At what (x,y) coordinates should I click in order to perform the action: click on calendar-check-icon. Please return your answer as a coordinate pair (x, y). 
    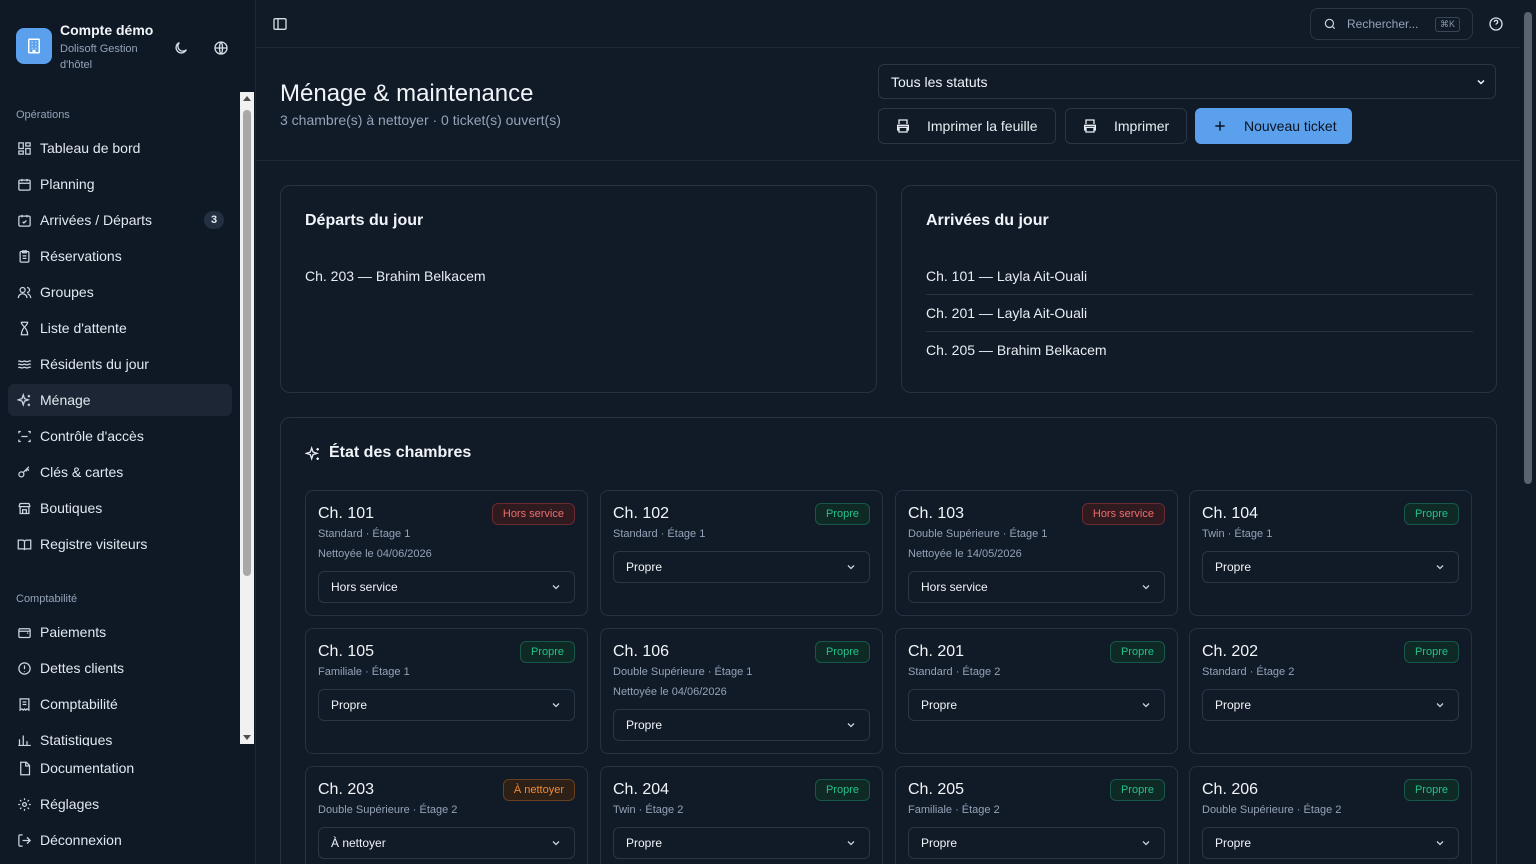
    Looking at the image, I should click on (24, 220).